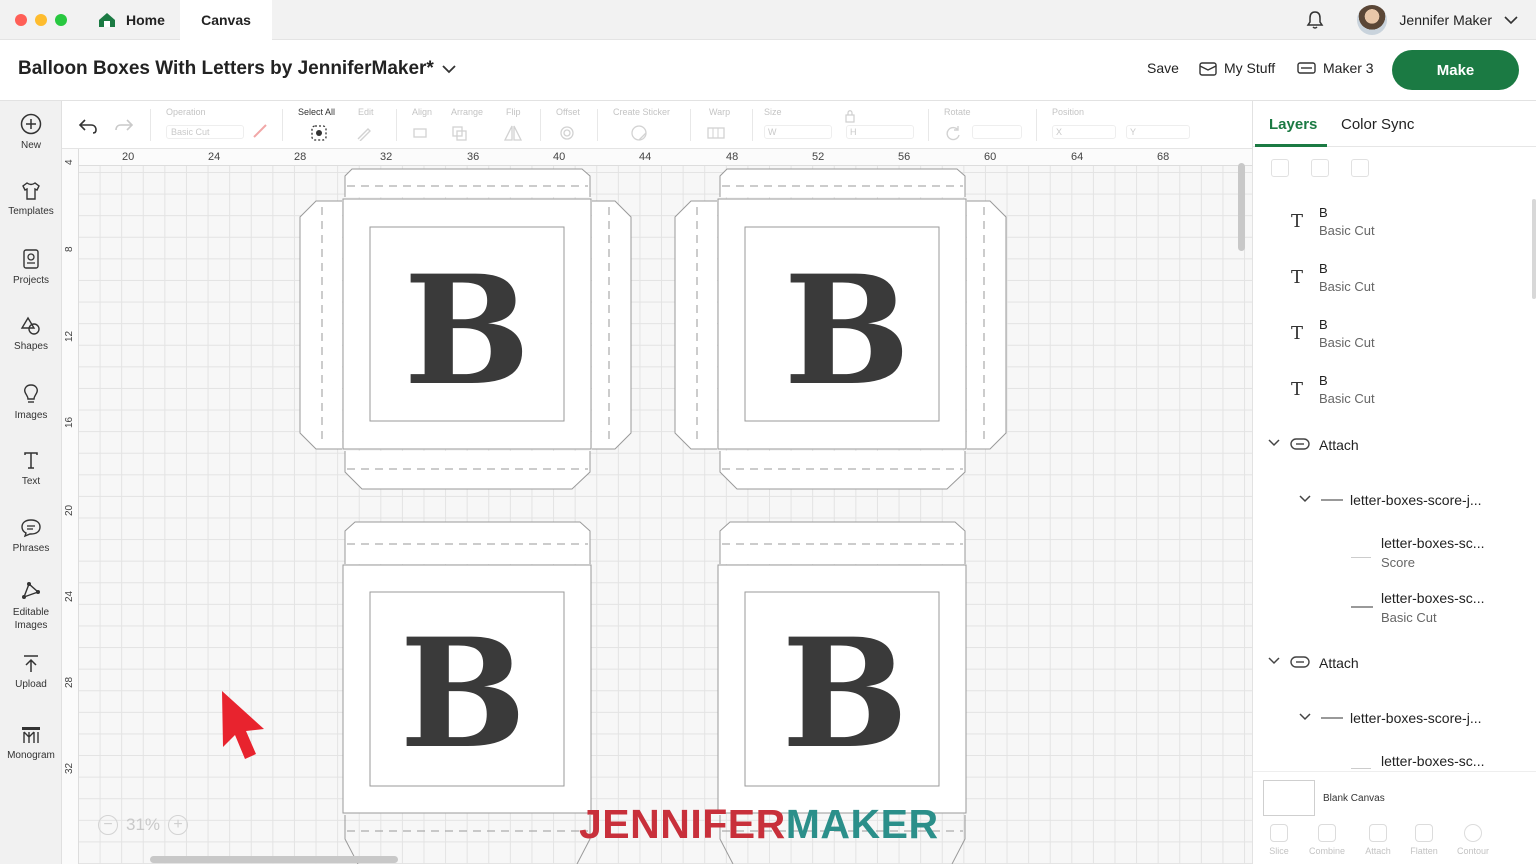  What do you see at coordinates (143, 824) in the screenshot?
I see `zoom-level: 31%` at bounding box center [143, 824].